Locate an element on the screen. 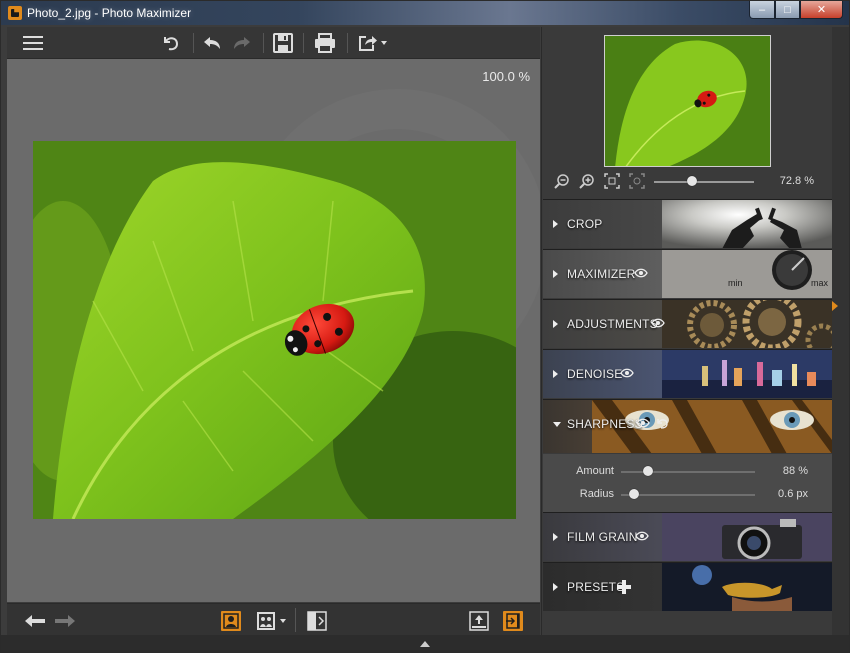 The image size is (850, 653). upload-button is located at coordinates (479, 621).